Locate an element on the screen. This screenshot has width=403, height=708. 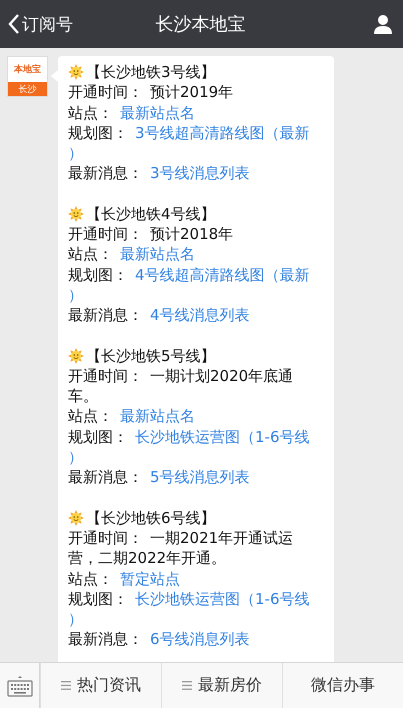
profile-button is located at coordinates (383, 24).